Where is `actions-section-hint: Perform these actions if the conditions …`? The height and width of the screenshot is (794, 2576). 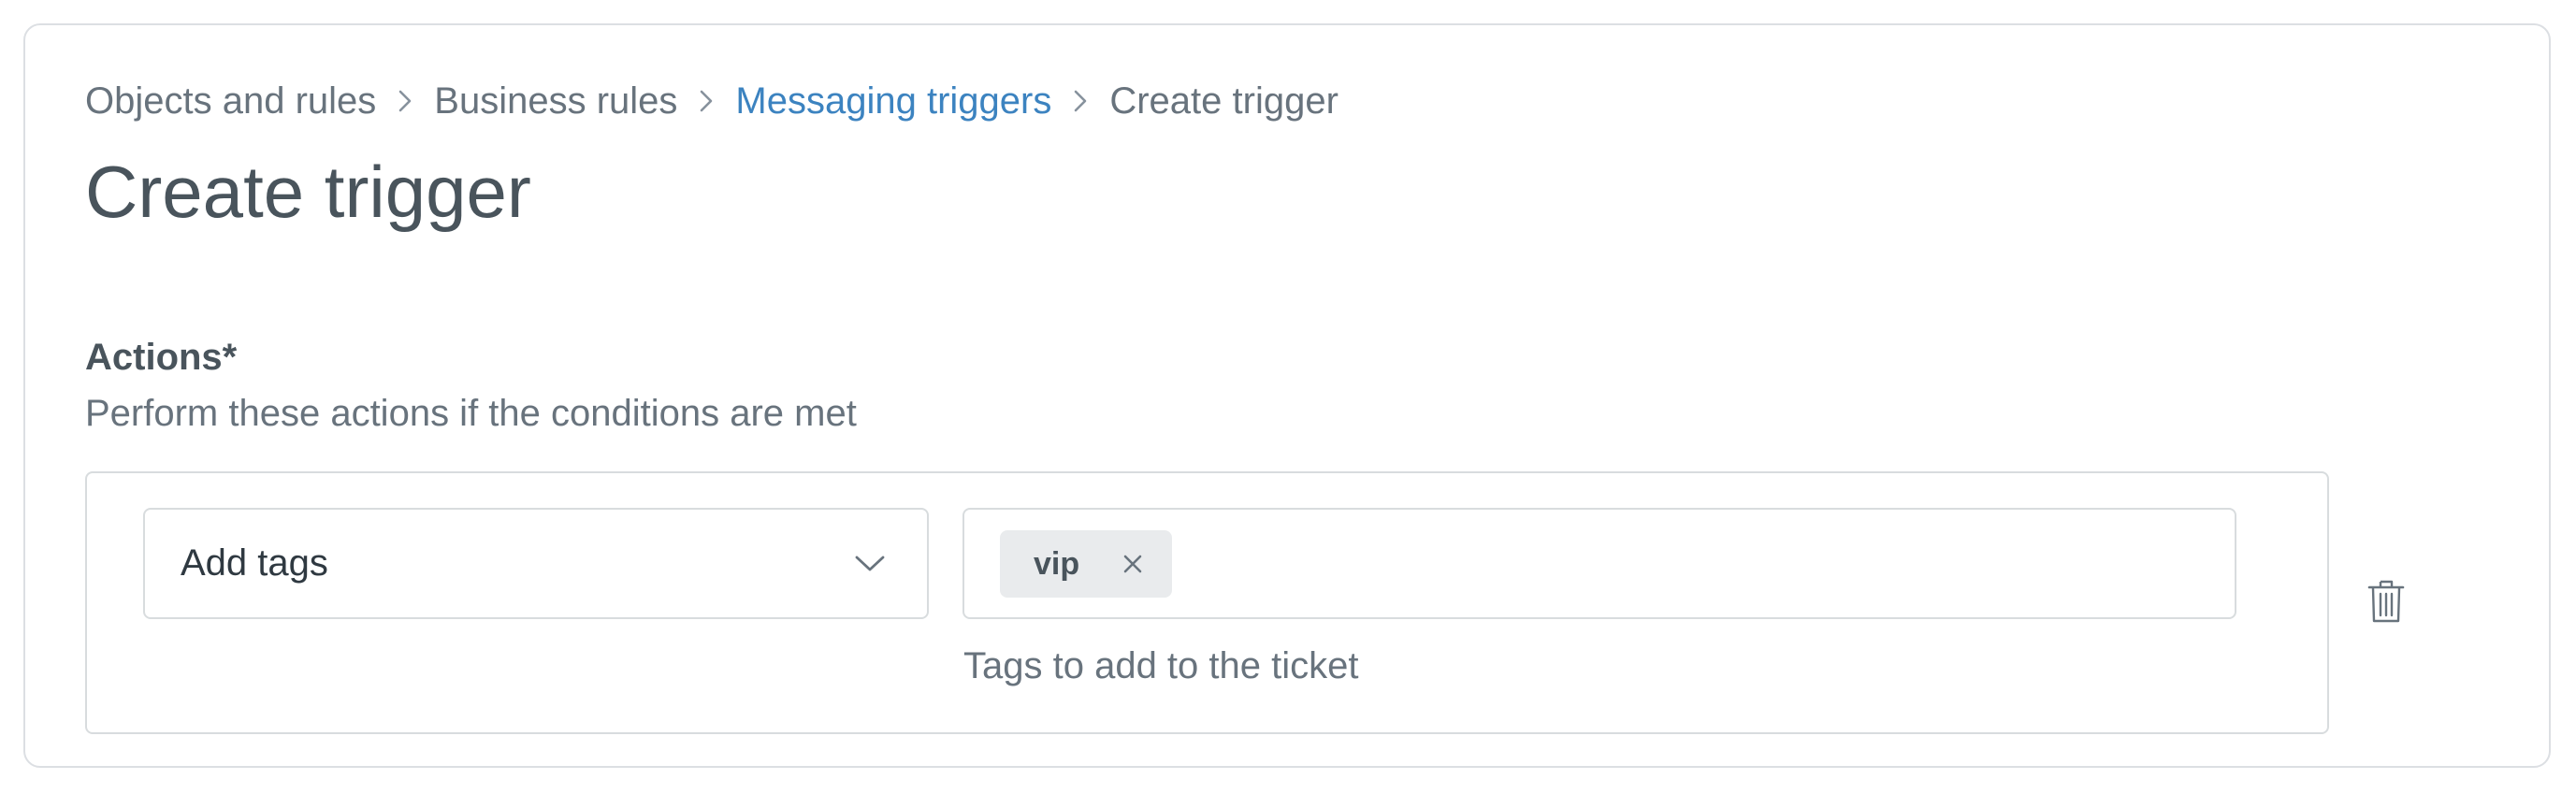 actions-section-hint: Perform these actions if the conditions … is located at coordinates (471, 413).